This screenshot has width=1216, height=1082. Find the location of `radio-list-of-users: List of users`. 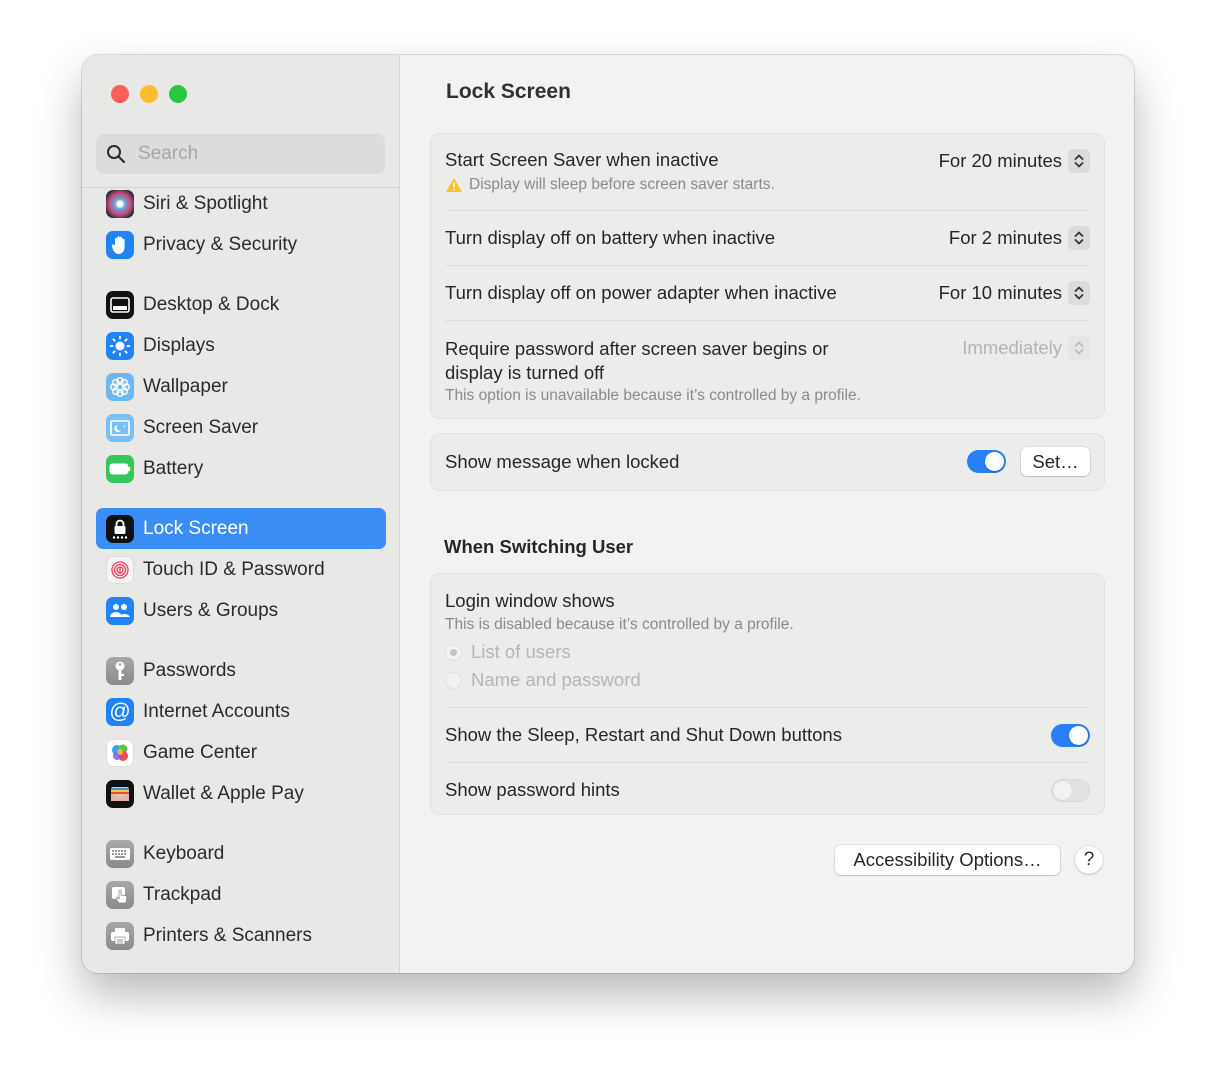

radio-list-of-users: List of users is located at coordinates (508, 652).